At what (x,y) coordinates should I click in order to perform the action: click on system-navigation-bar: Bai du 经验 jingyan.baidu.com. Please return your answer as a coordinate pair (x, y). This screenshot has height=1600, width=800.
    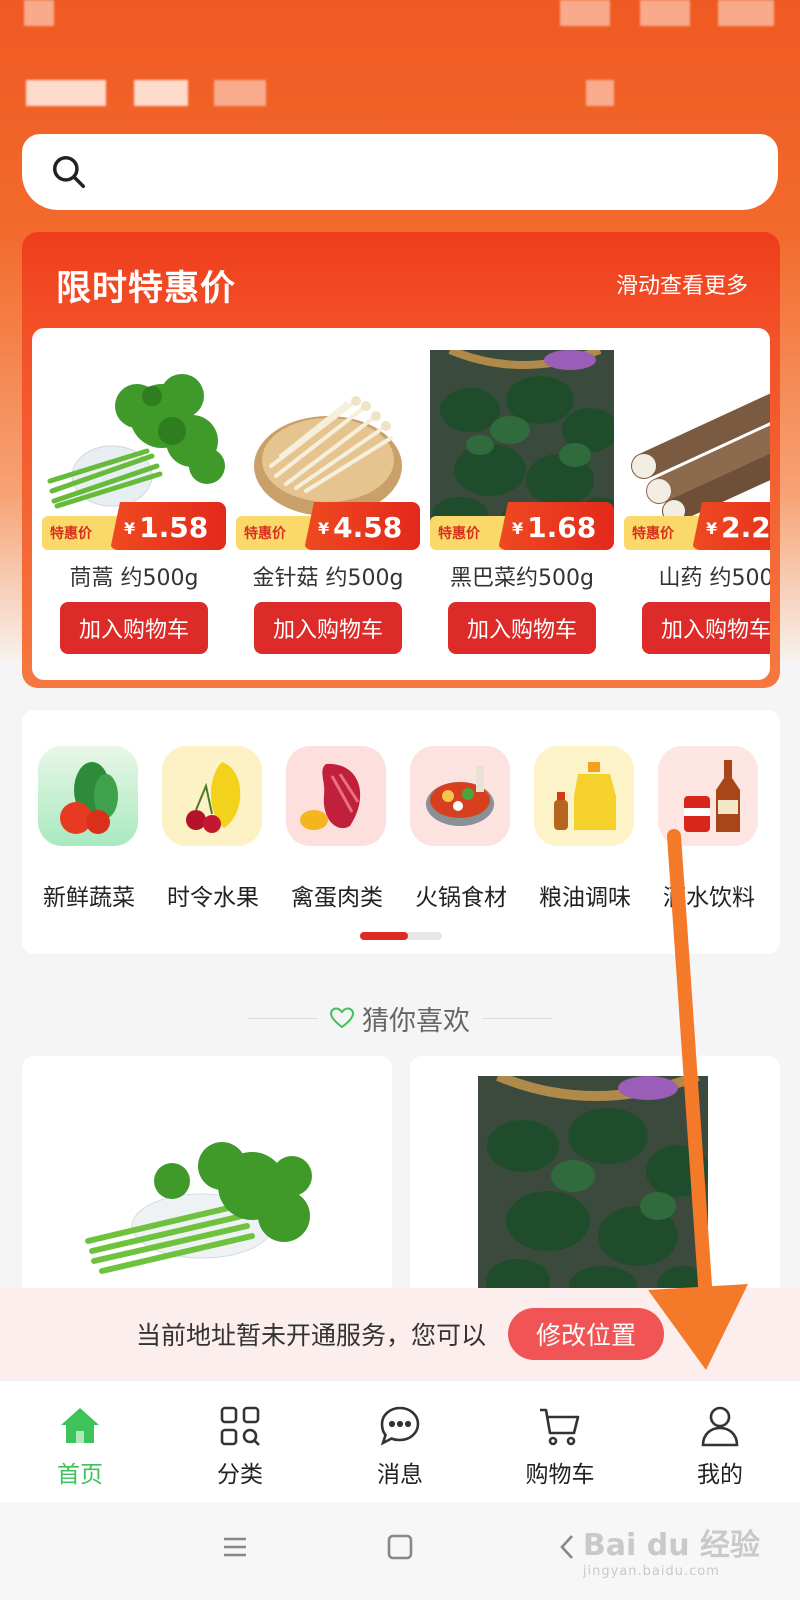
    Looking at the image, I should click on (400, 1551).